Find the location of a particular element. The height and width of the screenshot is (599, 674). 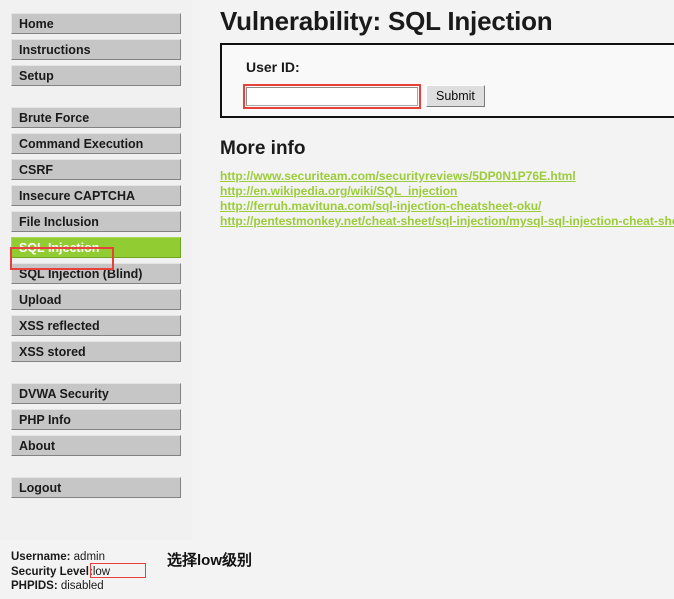

sidebar-item-csrf: CSRF is located at coordinates (96, 169).